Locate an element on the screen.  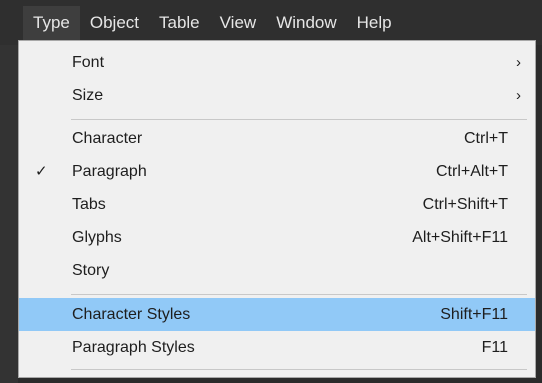
menu-help: Help is located at coordinates (374, 23).